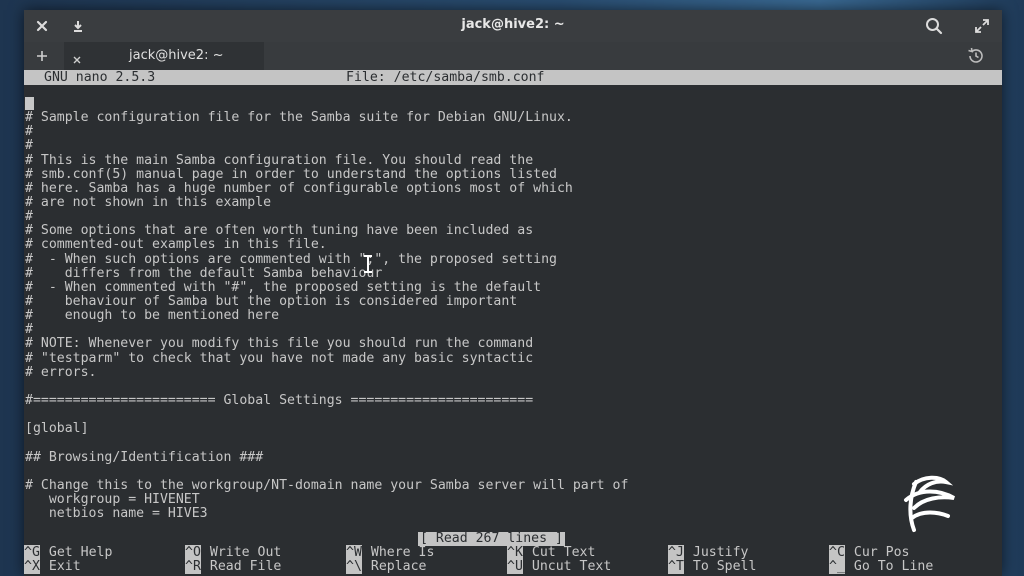 This screenshot has width=1024, height=576. Describe the element at coordinates (176, 245) in the screenshot. I see `file-line: # commented-out examples in this file.` at that location.